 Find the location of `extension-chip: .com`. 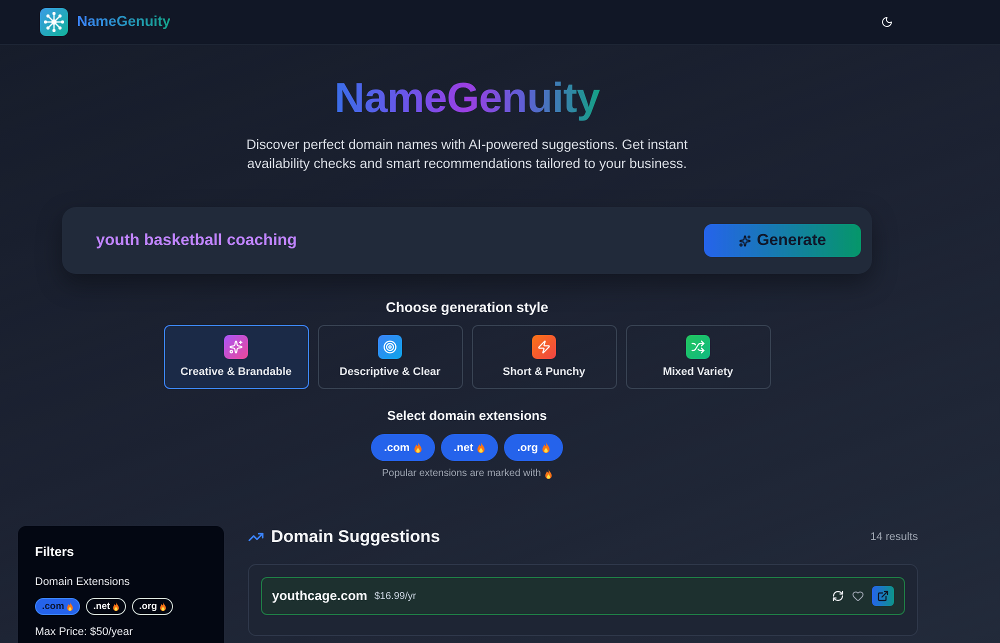

extension-chip: .com is located at coordinates (402, 447).